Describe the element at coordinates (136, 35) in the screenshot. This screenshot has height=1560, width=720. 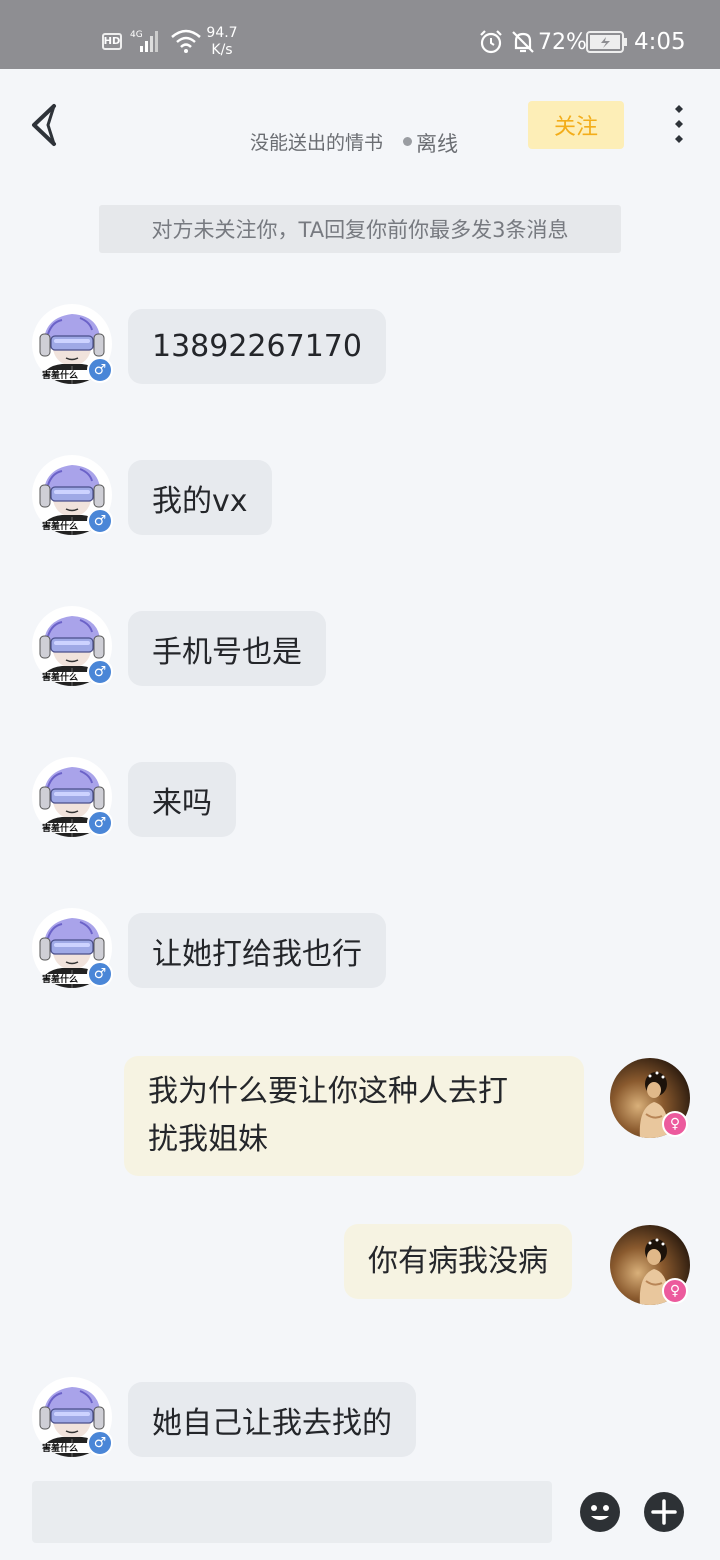
I see `network-type: 4G` at that location.